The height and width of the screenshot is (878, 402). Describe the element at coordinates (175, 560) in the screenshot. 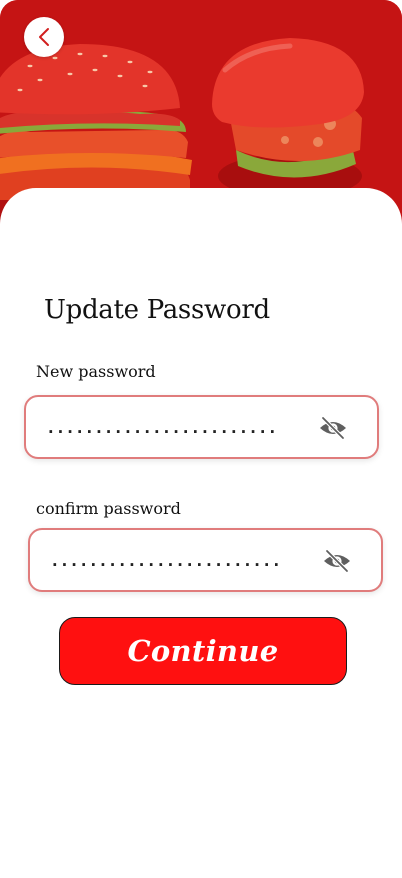

I see `confirm-password-input` at that location.